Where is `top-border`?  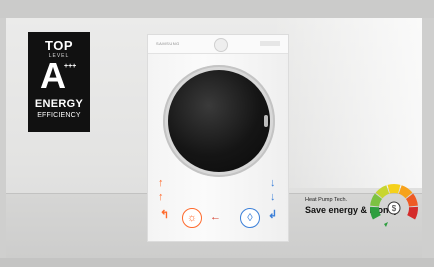
top-border is located at coordinates (217, 9).